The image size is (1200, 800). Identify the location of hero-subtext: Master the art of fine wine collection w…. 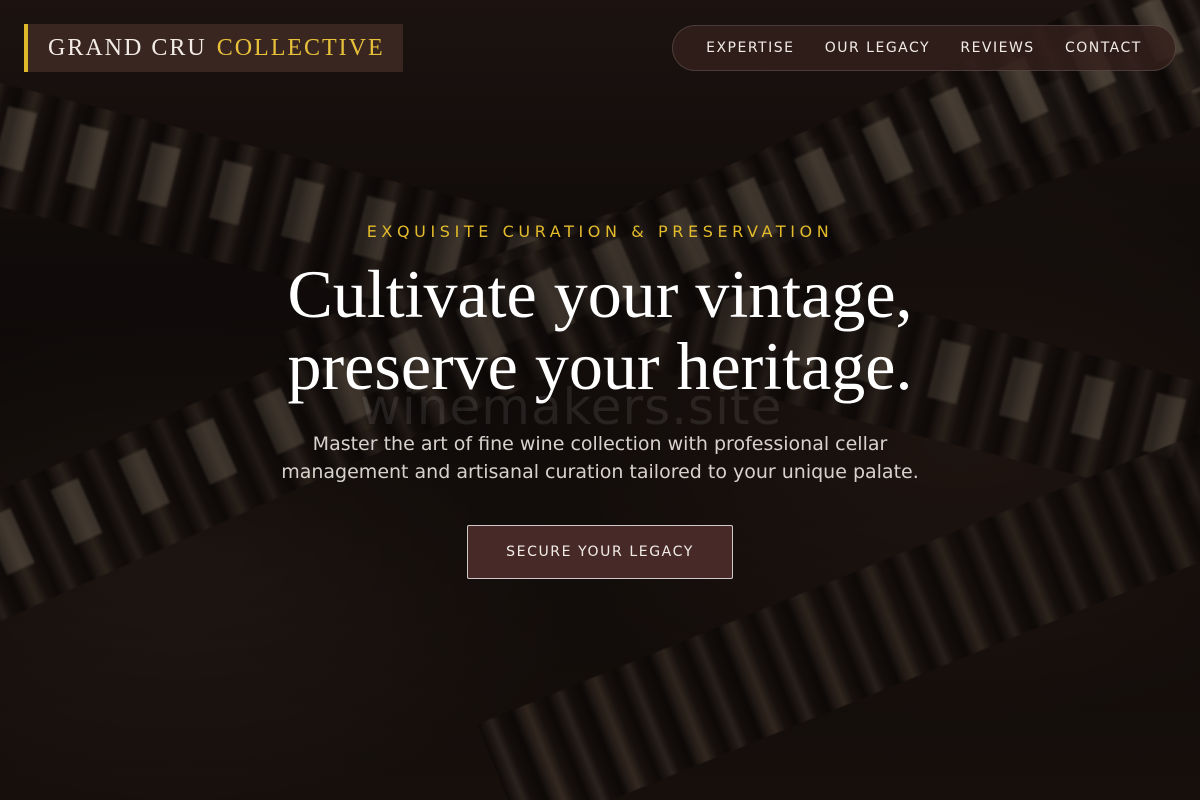
(600, 458).